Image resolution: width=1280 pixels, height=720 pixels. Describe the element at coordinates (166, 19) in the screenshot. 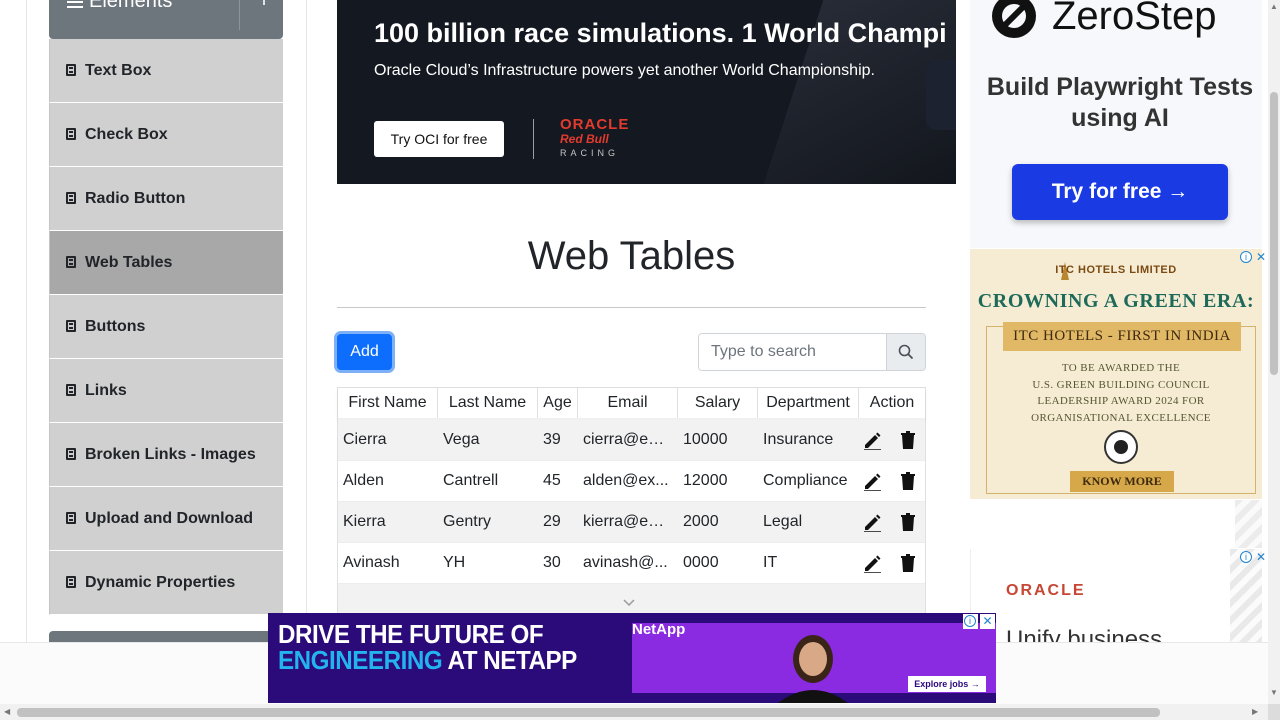

I see `elements-group-header: Elements` at that location.